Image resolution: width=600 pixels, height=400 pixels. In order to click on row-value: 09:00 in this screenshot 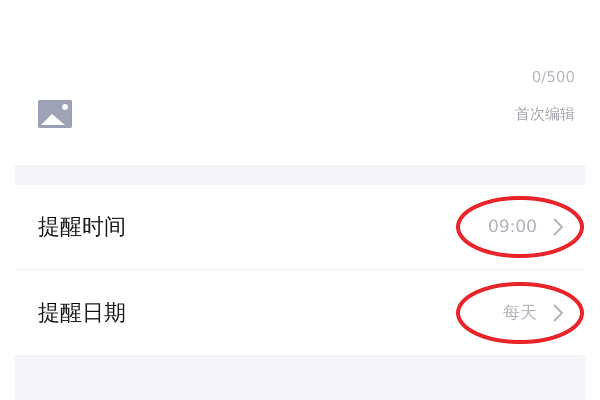, I will do `click(512, 227)`.